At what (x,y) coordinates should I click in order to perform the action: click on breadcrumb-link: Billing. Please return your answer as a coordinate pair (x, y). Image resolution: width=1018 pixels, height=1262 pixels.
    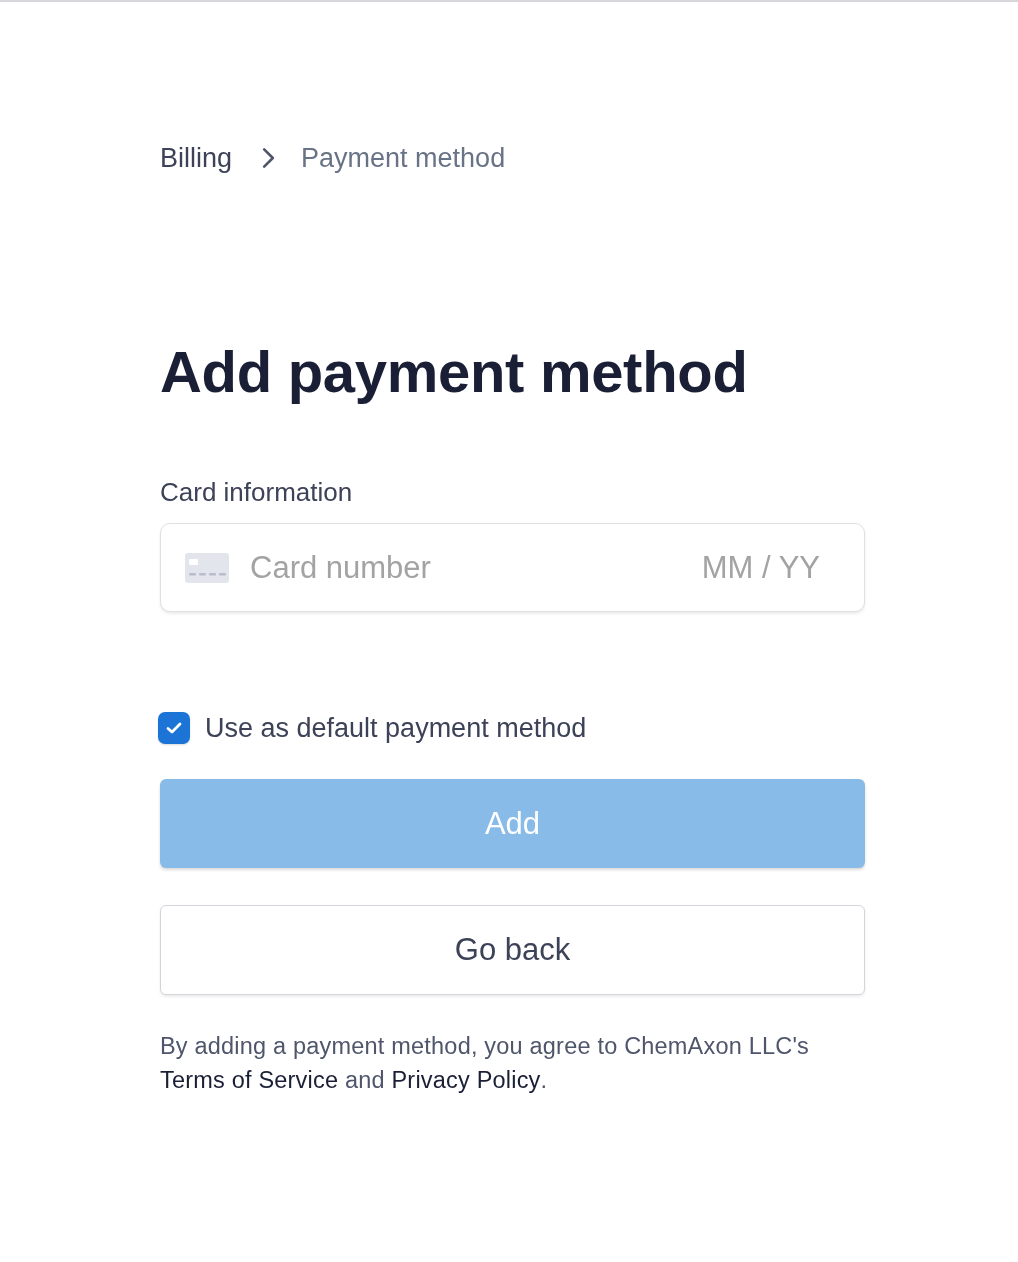
    Looking at the image, I should click on (196, 158).